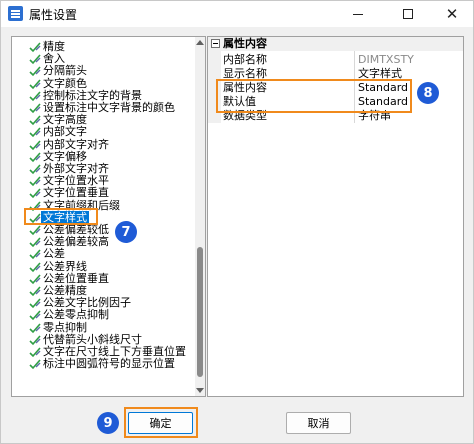  I want to click on callout-number-8: 8, so click(428, 93).